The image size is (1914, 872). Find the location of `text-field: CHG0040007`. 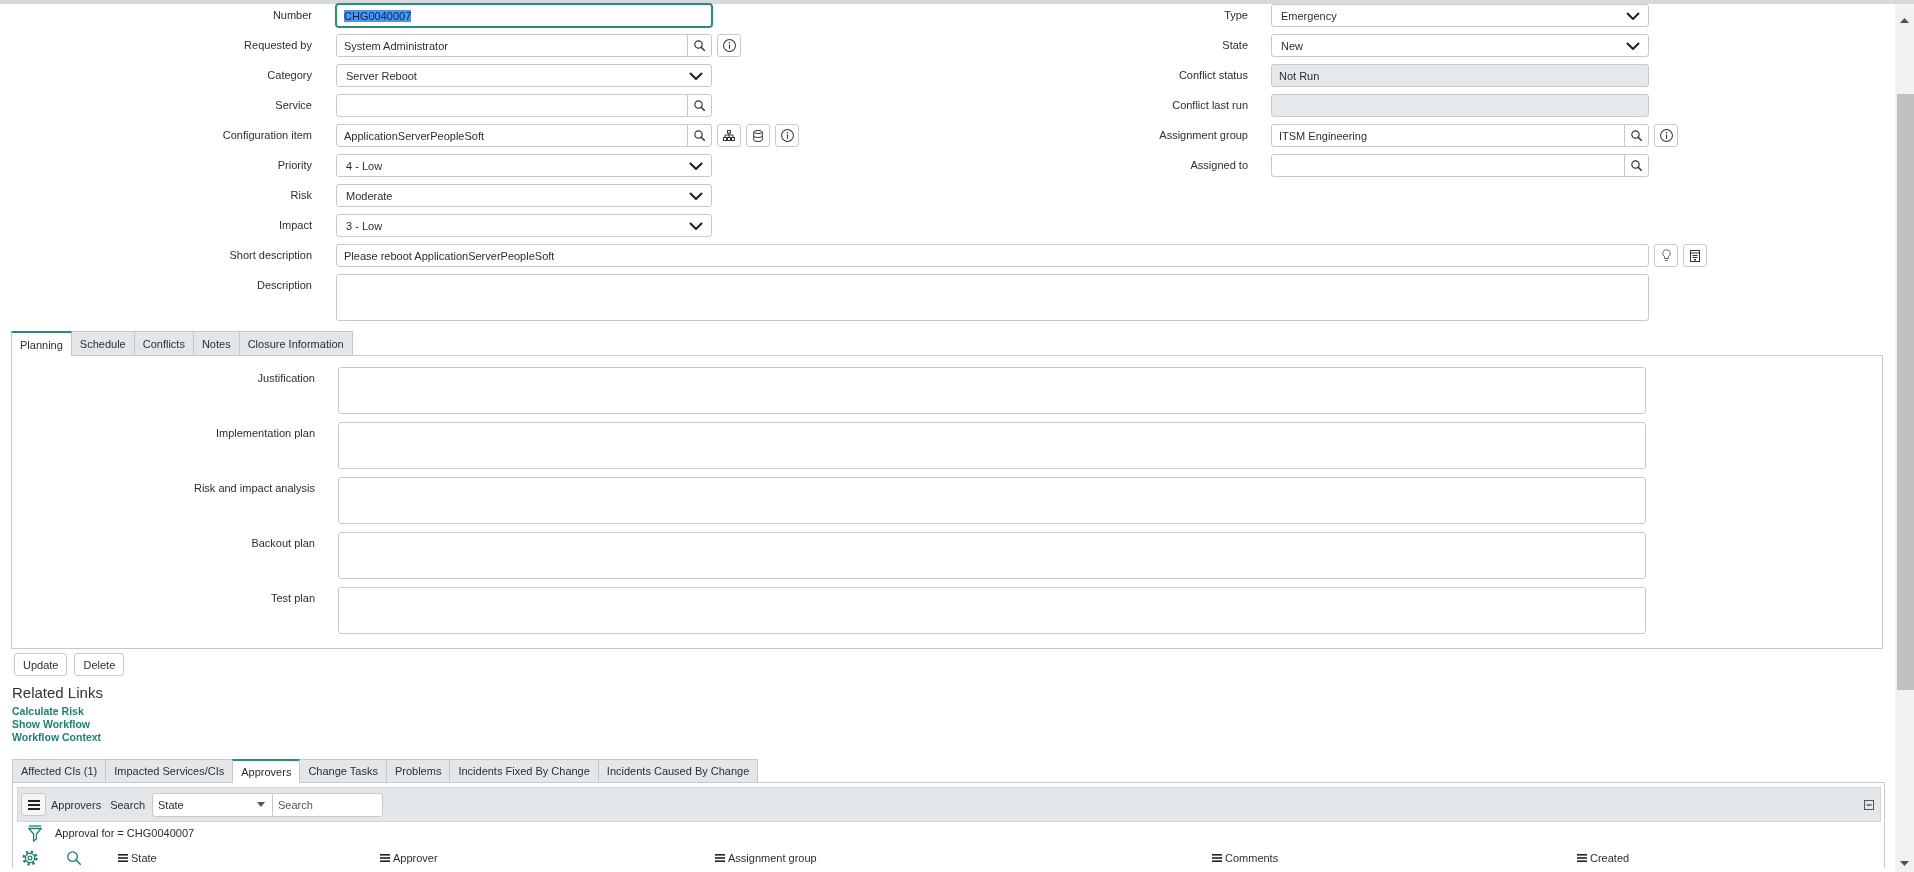

text-field: CHG0040007 is located at coordinates (524, 15).